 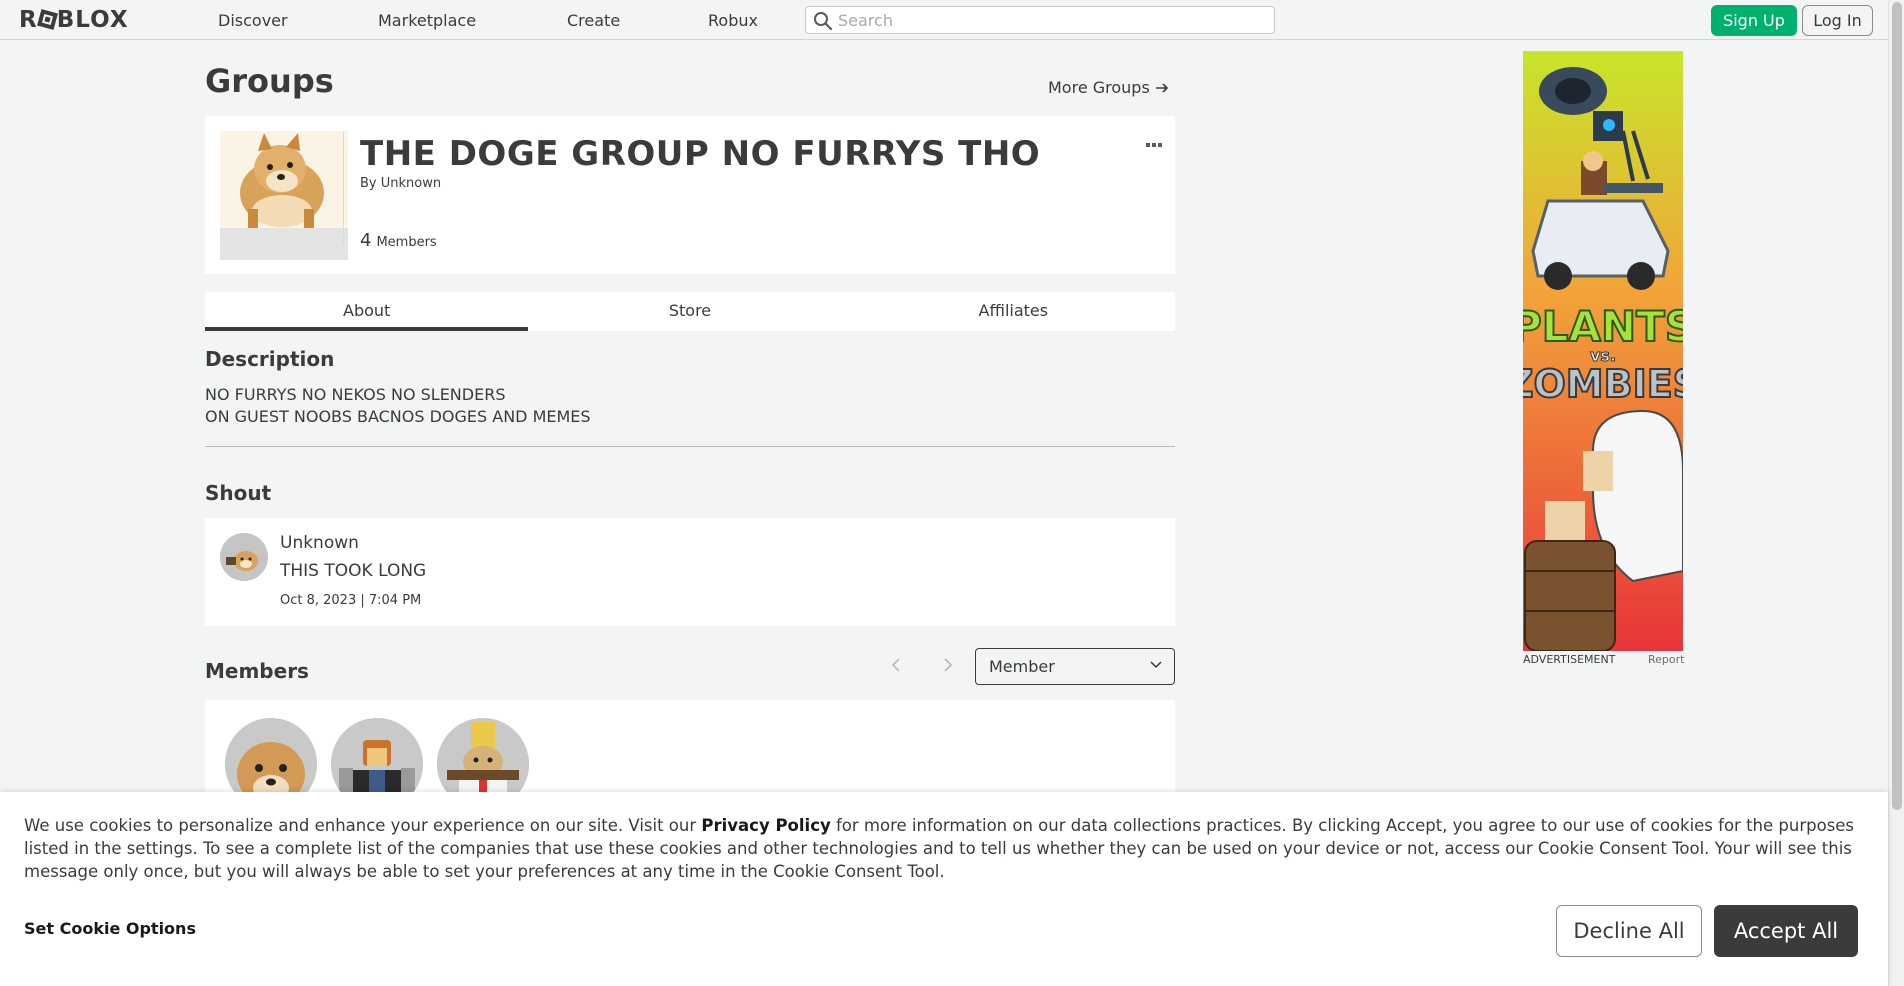 What do you see at coordinates (1156, 665) in the screenshot?
I see `chevron-down-icon` at bounding box center [1156, 665].